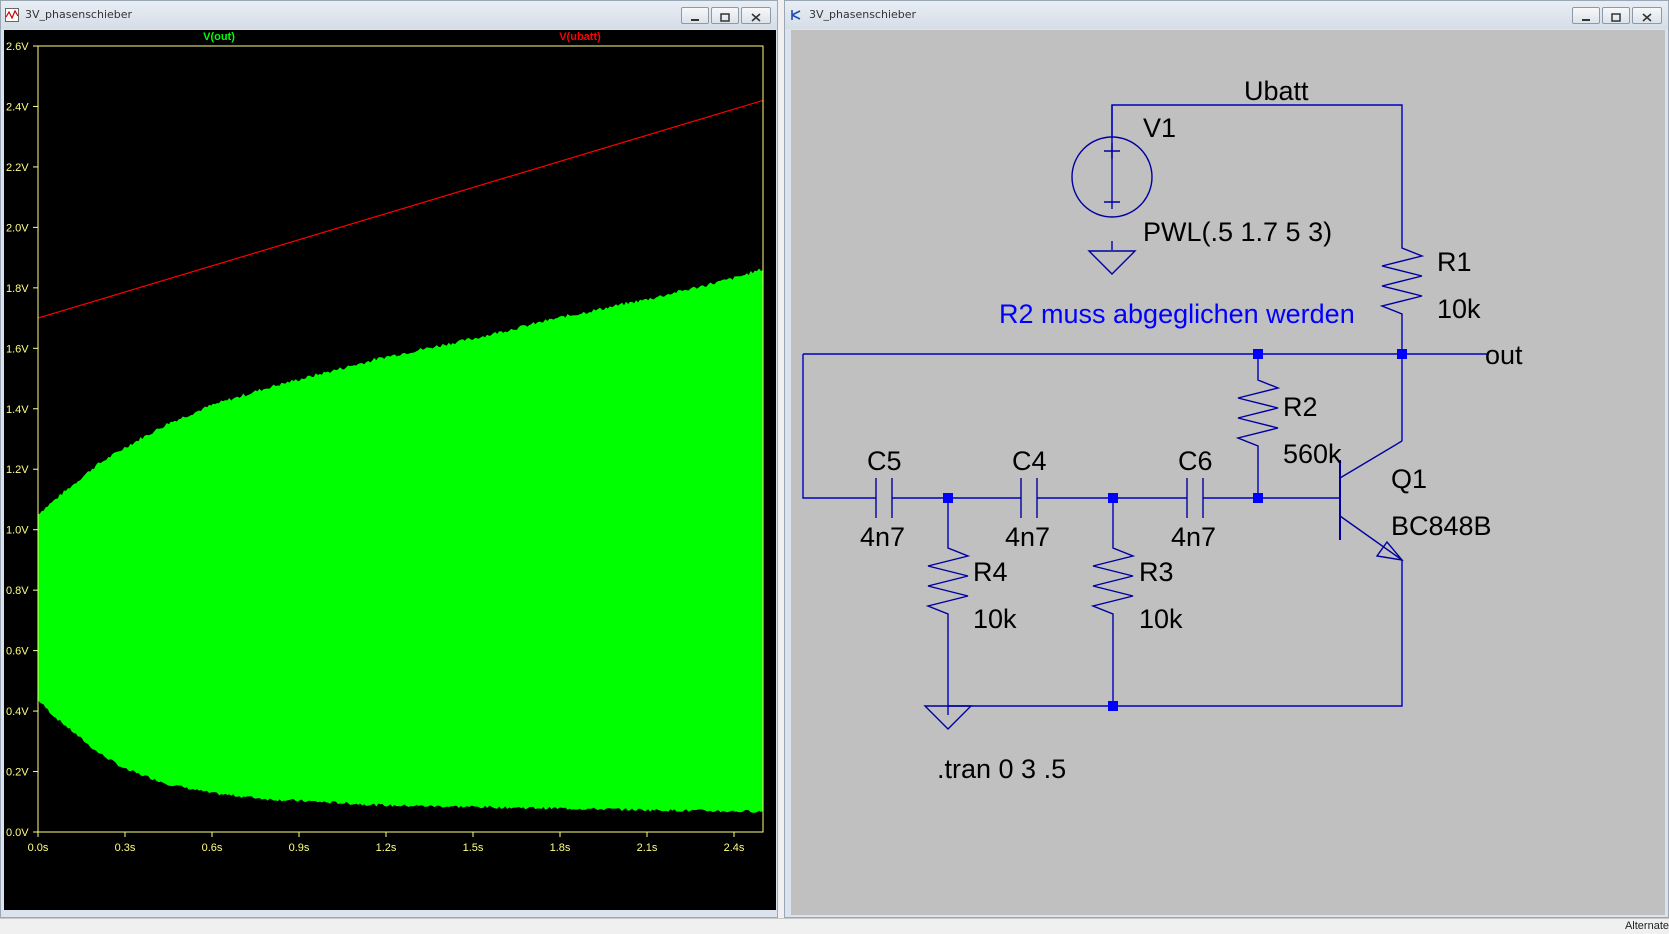 Image resolution: width=1669 pixels, height=934 pixels. What do you see at coordinates (884, 498) in the screenshot?
I see `c5-capacitor` at bounding box center [884, 498].